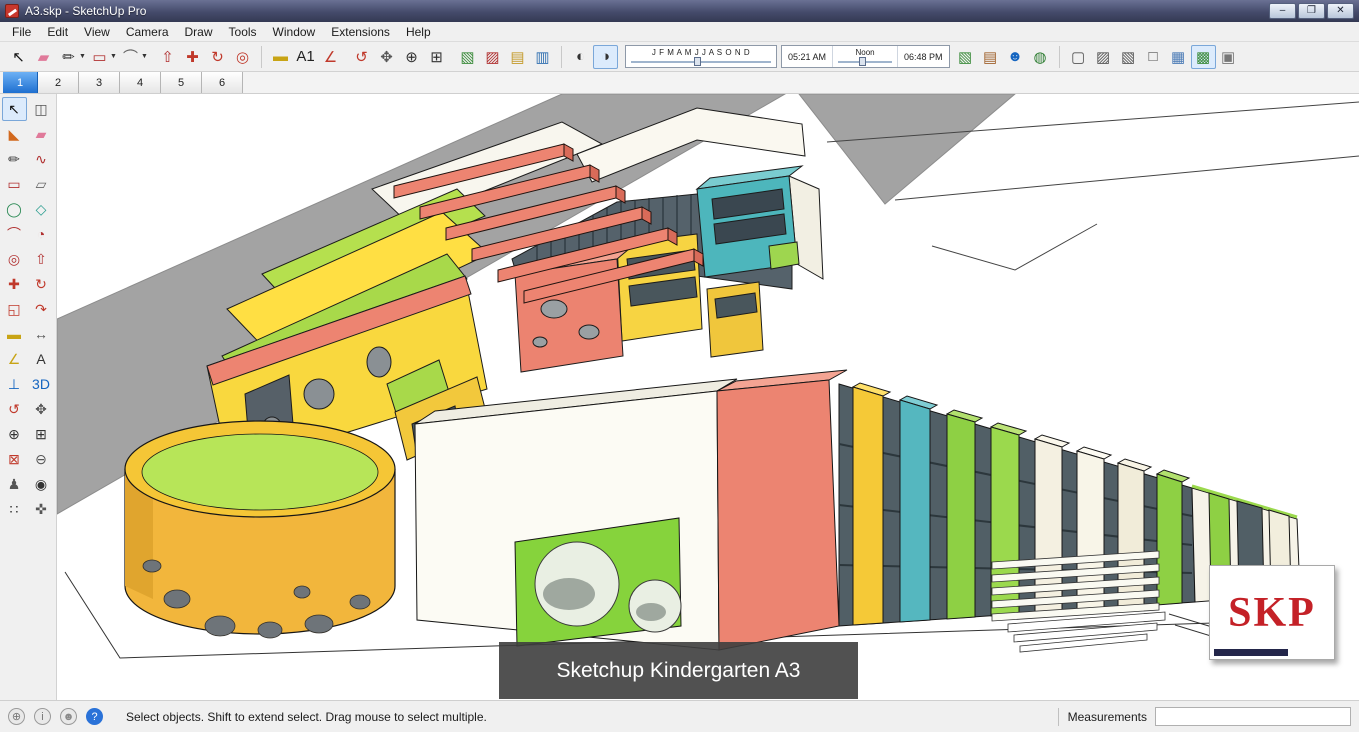 The image size is (1359, 732). I want to click on 3d-text-tool-icon: 3D, so click(41, 384).